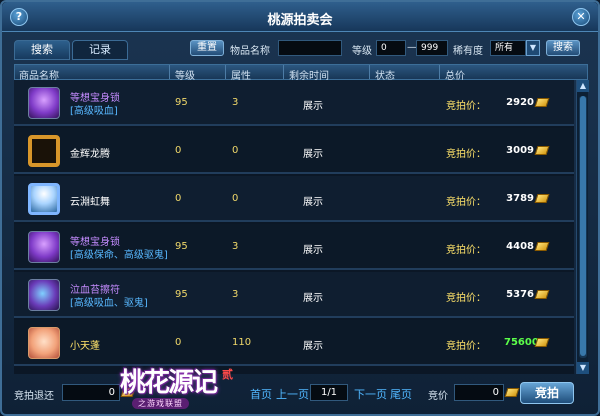 The width and height of the screenshot is (600, 416). What do you see at coordinates (160, 403) in the screenshot?
I see `logo-subtitle: 之游戏联盟` at bounding box center [160, 403].